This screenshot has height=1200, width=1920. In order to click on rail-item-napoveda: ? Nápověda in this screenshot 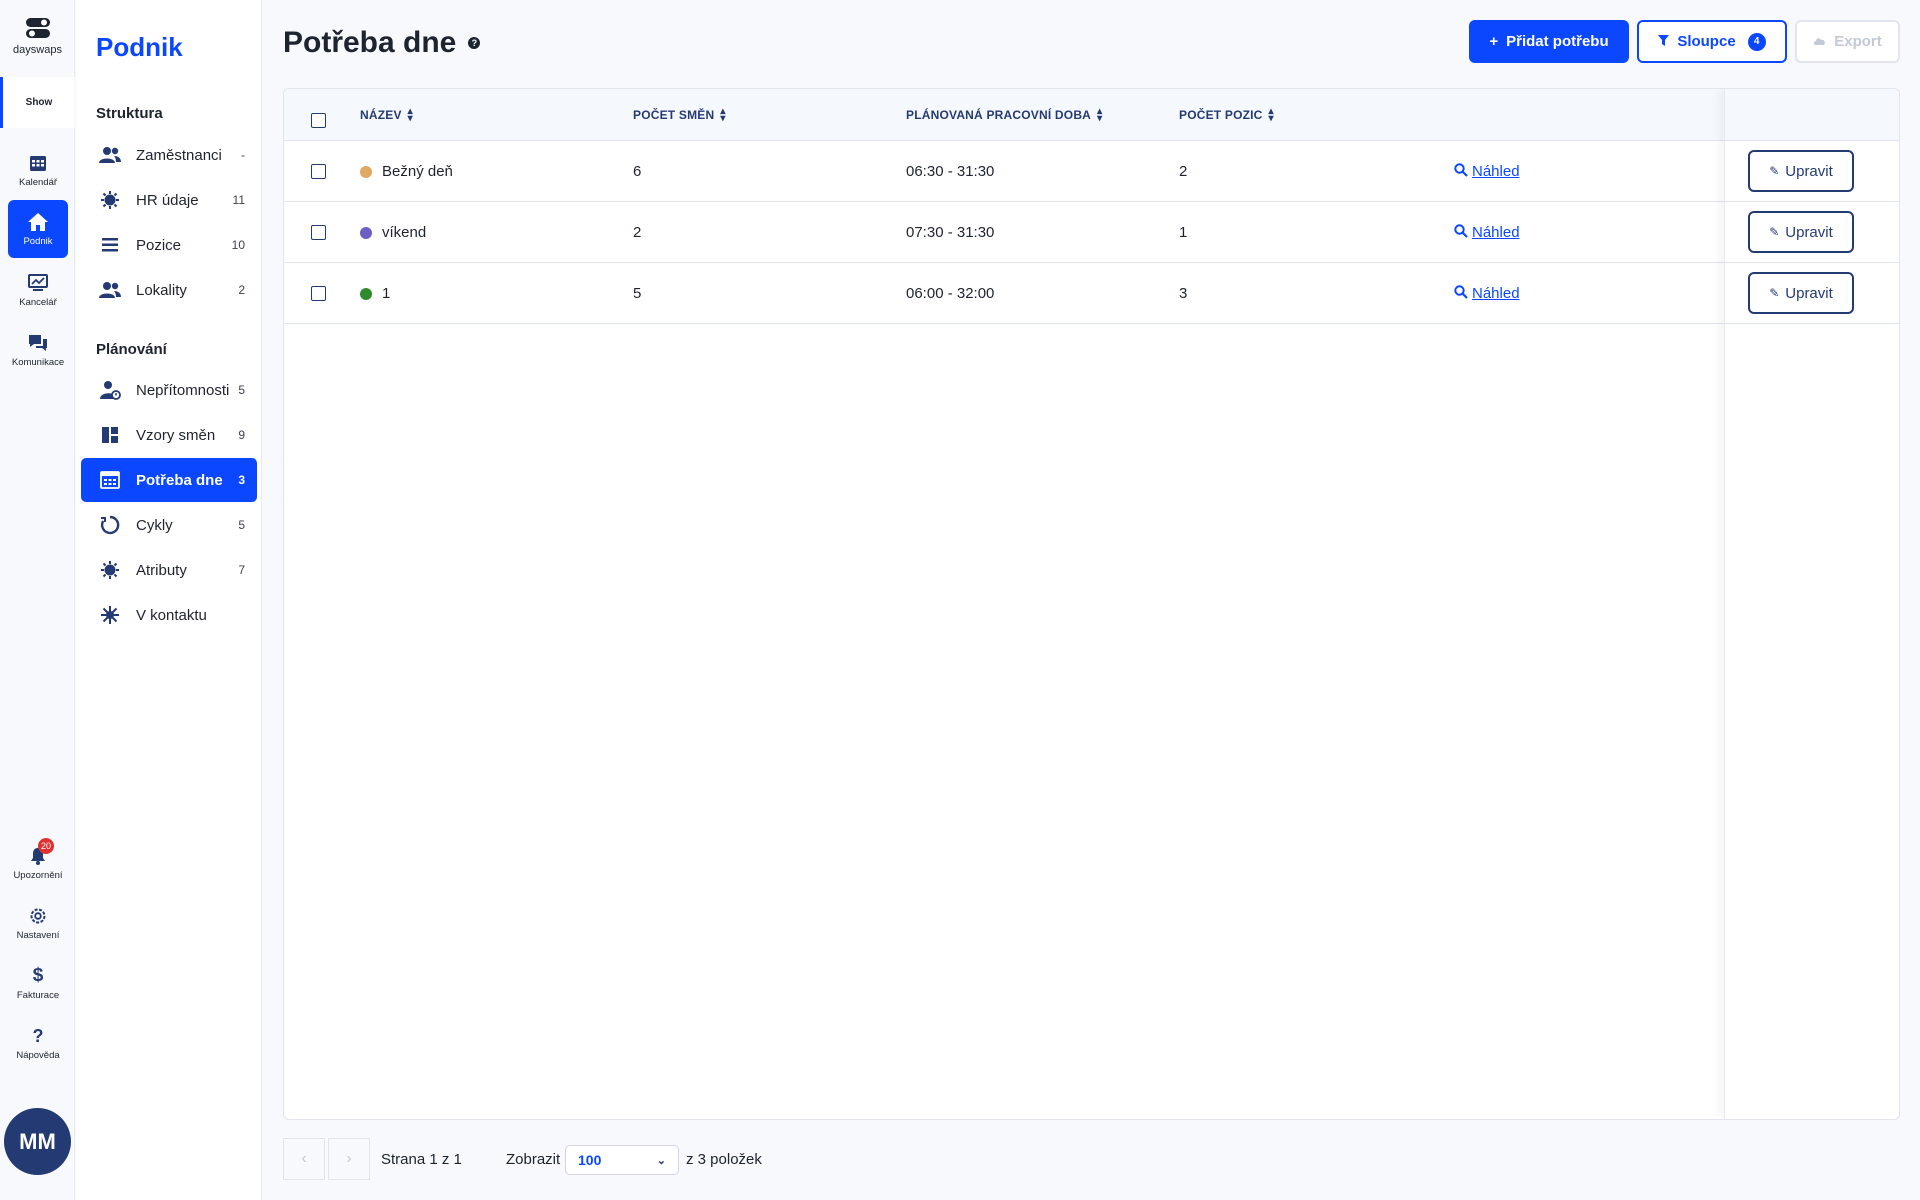, I will do `click(38, 1043)`.